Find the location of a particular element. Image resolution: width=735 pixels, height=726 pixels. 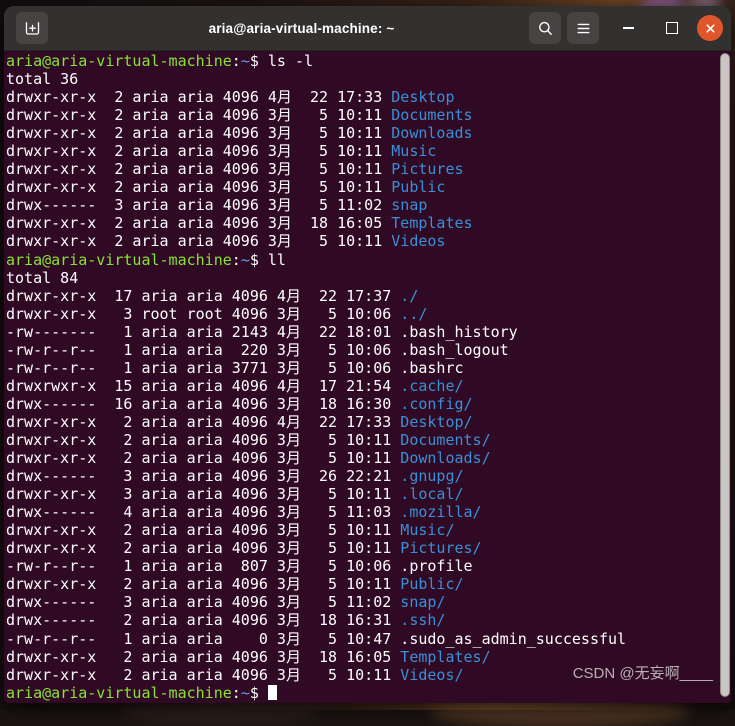

terminal-total-line: total 36 is located at coordinates (316, 79).